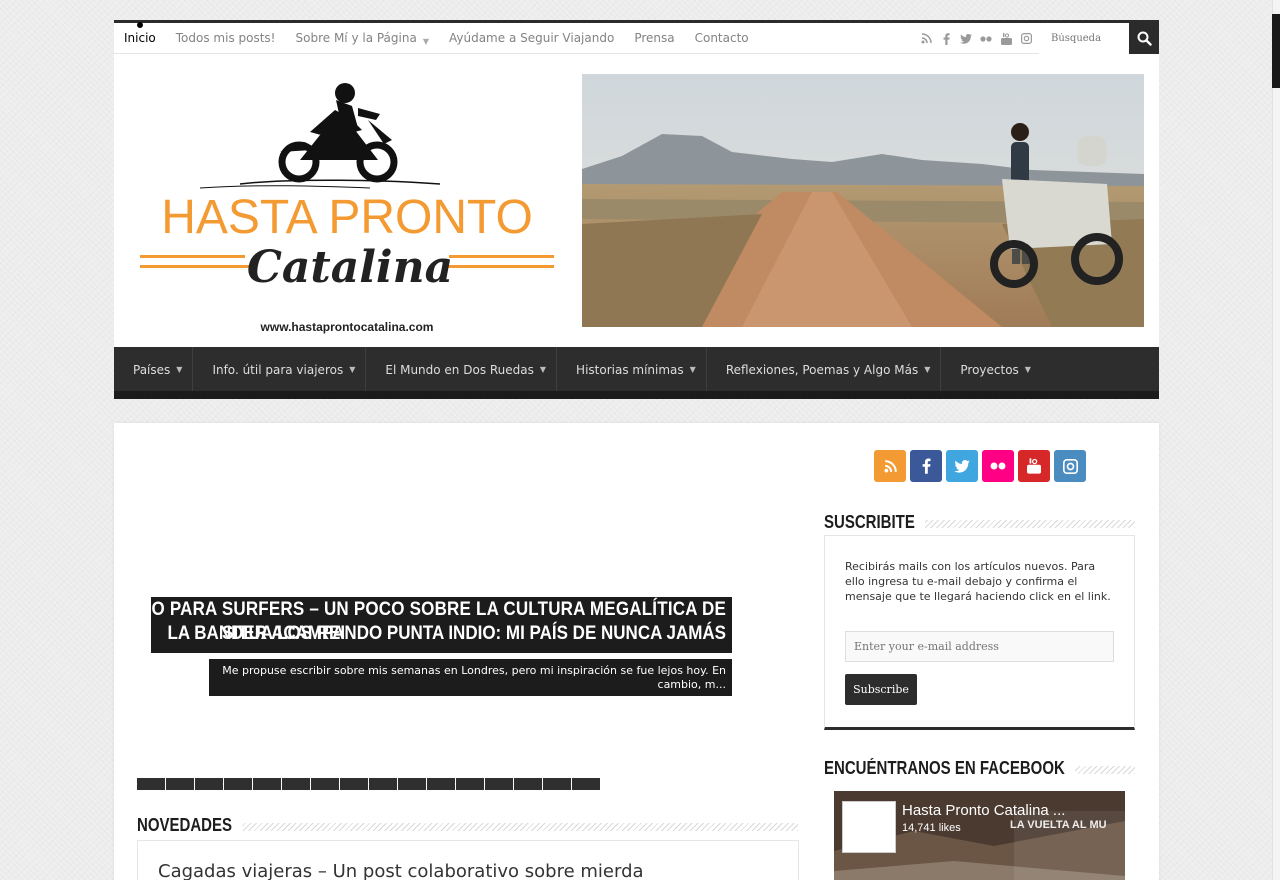  What do you see at coordinates (499, 266) in the screenshot?
I see `logo-divider-bottom-right` at bounding box center [499, 266].